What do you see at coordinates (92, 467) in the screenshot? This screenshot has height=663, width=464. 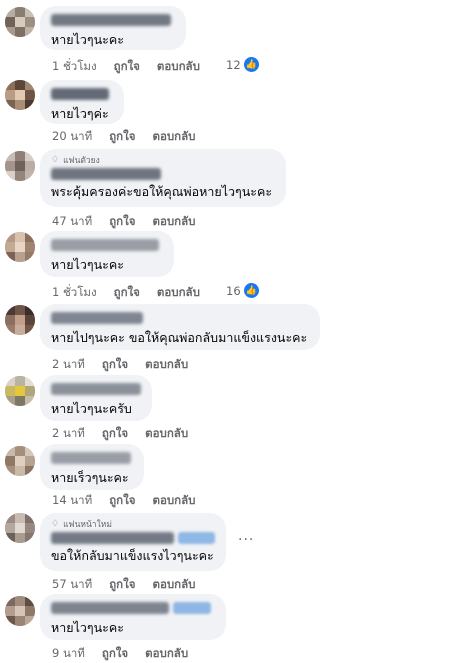 I see `comment-bubble: หายเร็วๆนะคะ` at bounding box center [92, 467].